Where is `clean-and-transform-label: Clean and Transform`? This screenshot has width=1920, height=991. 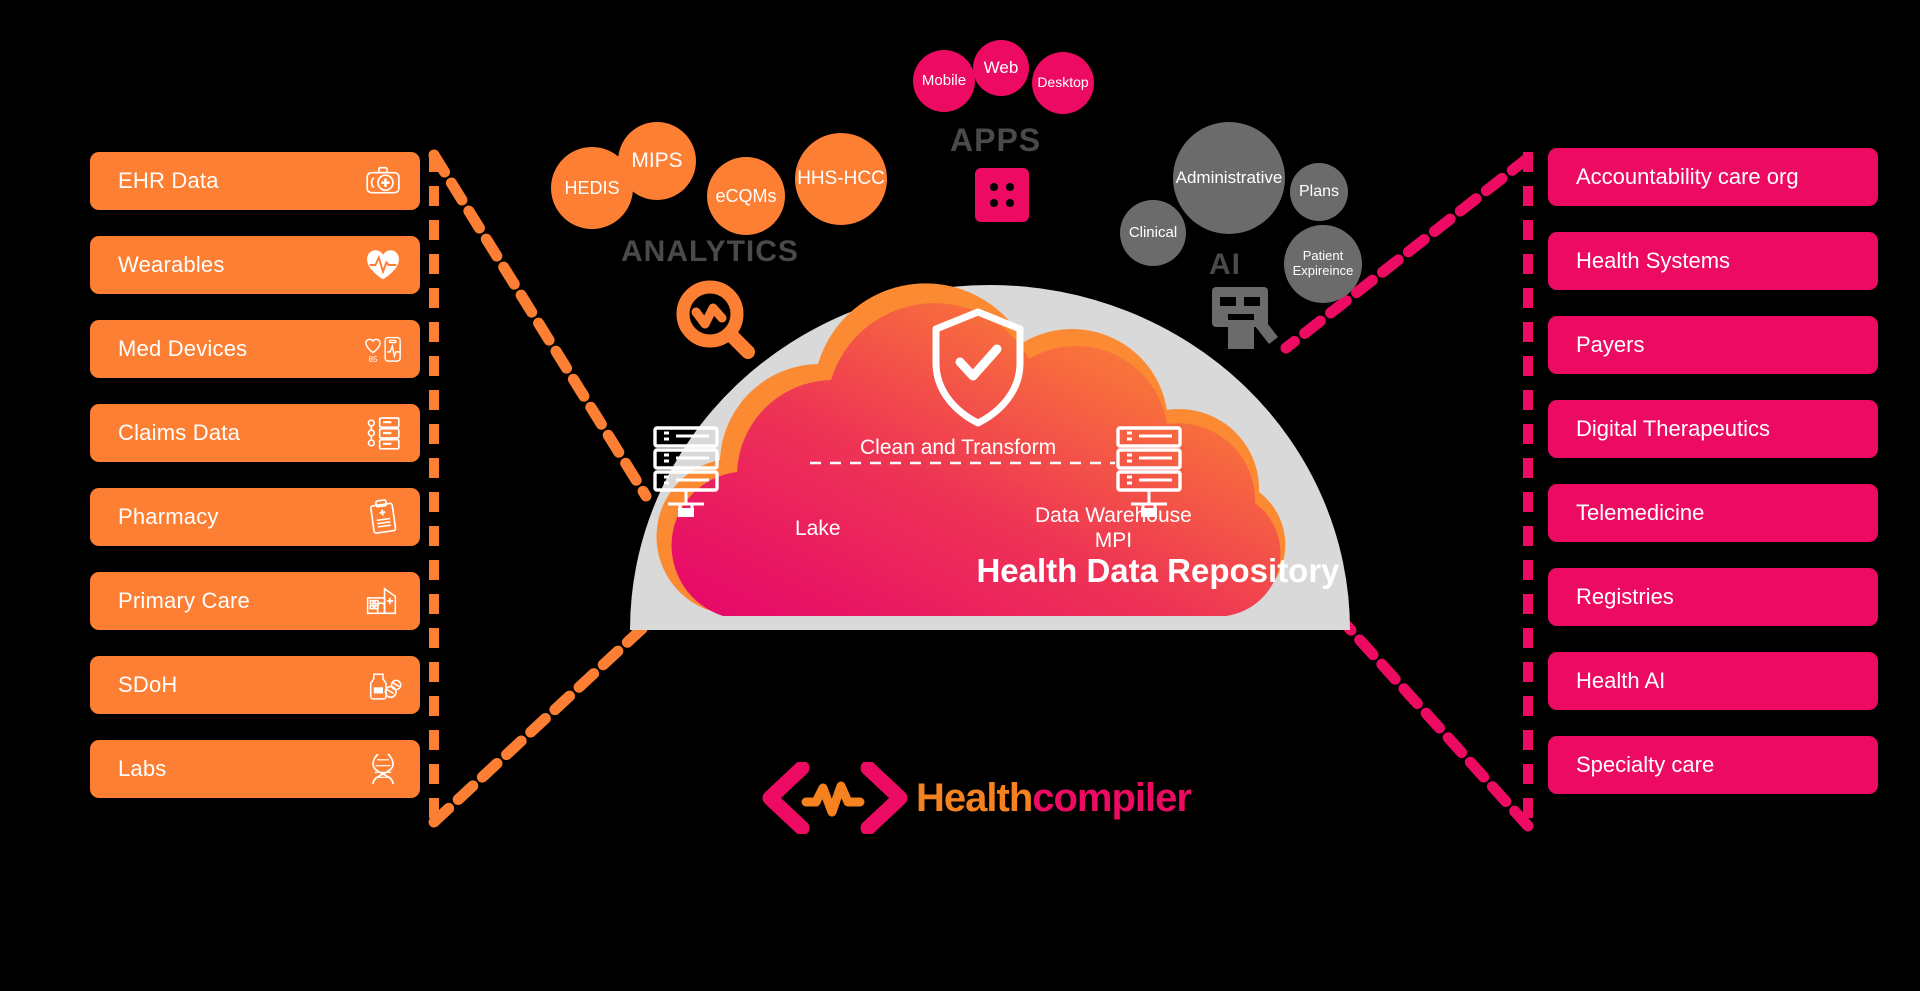
clean-and-transform-label: Clean and Transform is located at coordinates (958, 447).